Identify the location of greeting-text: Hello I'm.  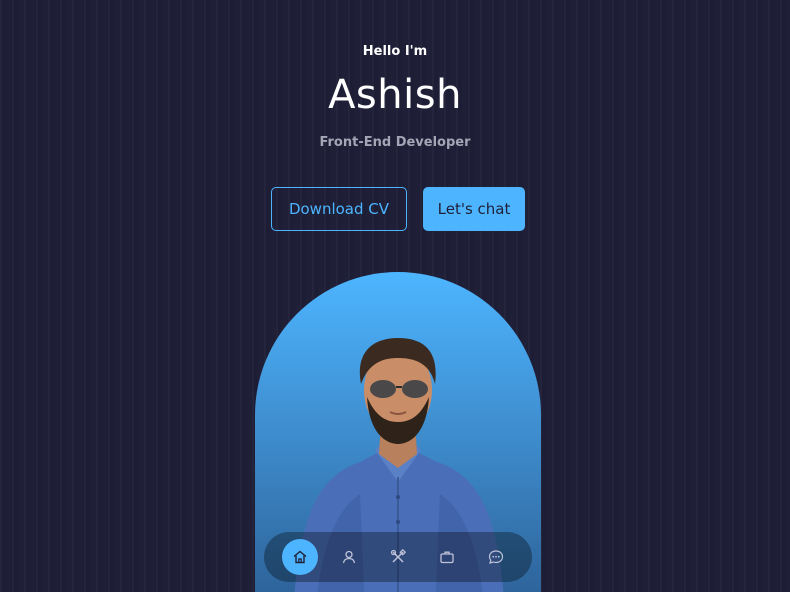
(395, 51).